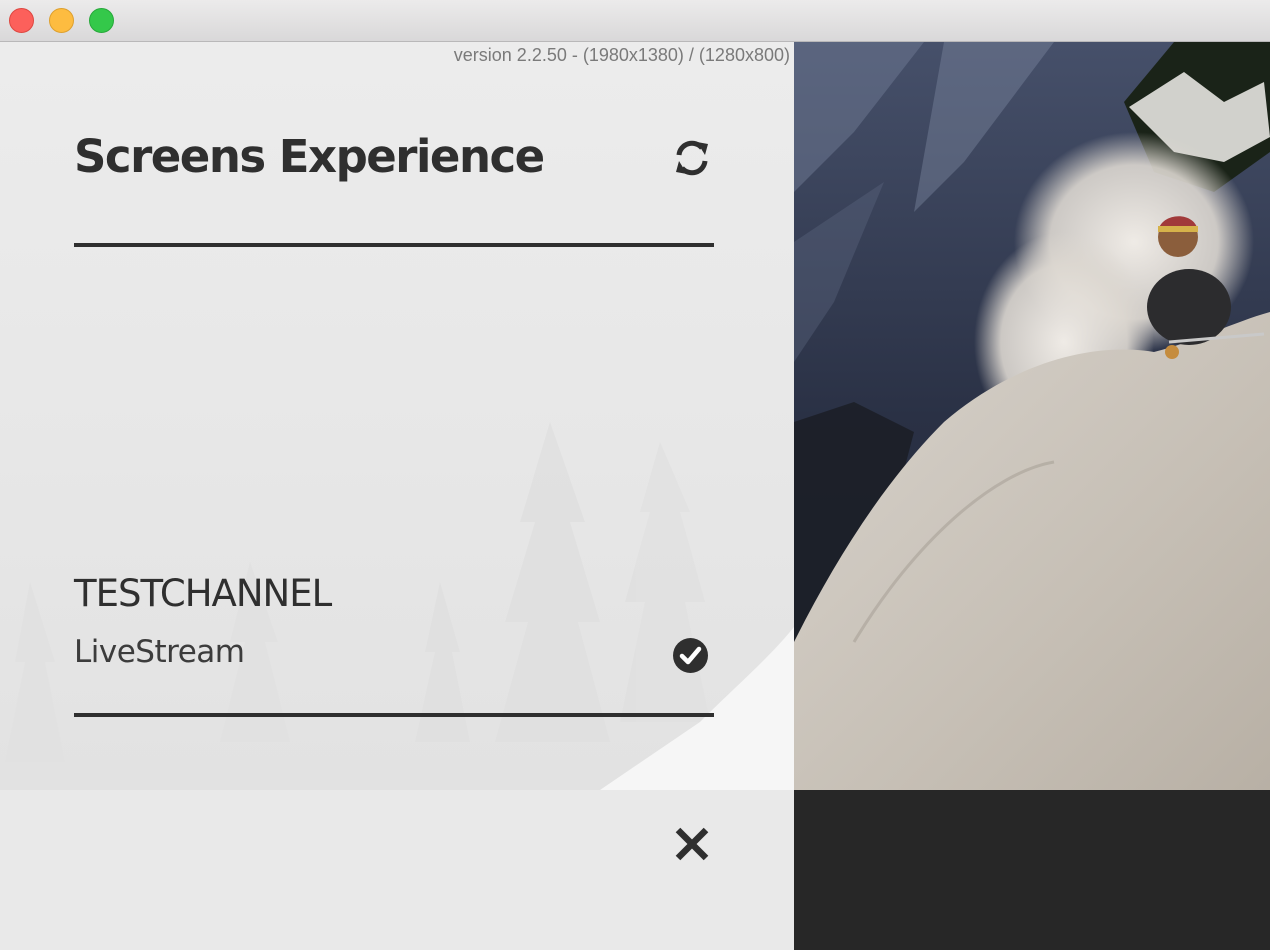 This screenshot has width=1270, height=950. Describe the element at coordinates (1032, 870) in the screenshot. I see `footer-dark-strip` at that location.